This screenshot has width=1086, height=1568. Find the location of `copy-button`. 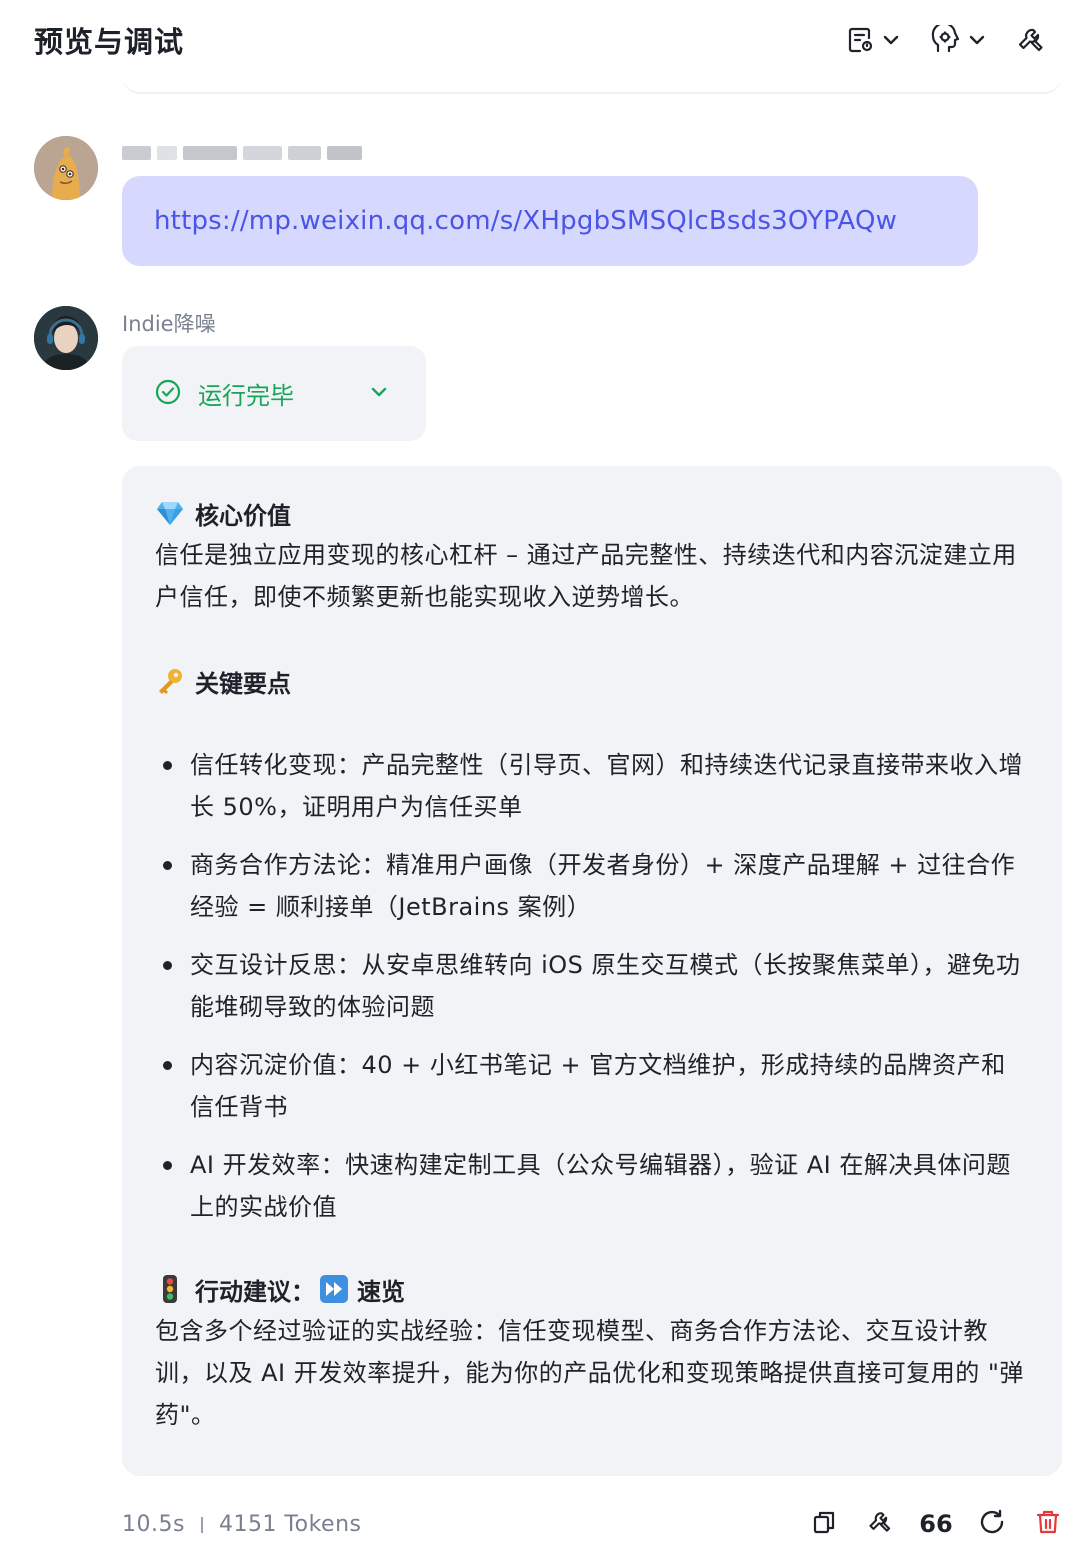

copy-button is located at coordinates (824, 1524).